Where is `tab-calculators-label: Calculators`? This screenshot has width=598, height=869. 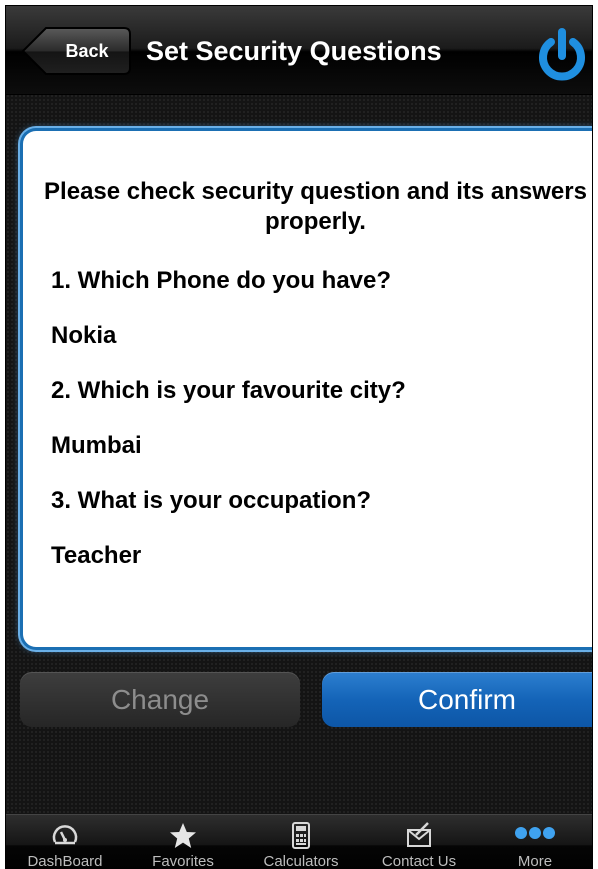 tab-calculators-label: Calculators is located at coordinates (301, 861).